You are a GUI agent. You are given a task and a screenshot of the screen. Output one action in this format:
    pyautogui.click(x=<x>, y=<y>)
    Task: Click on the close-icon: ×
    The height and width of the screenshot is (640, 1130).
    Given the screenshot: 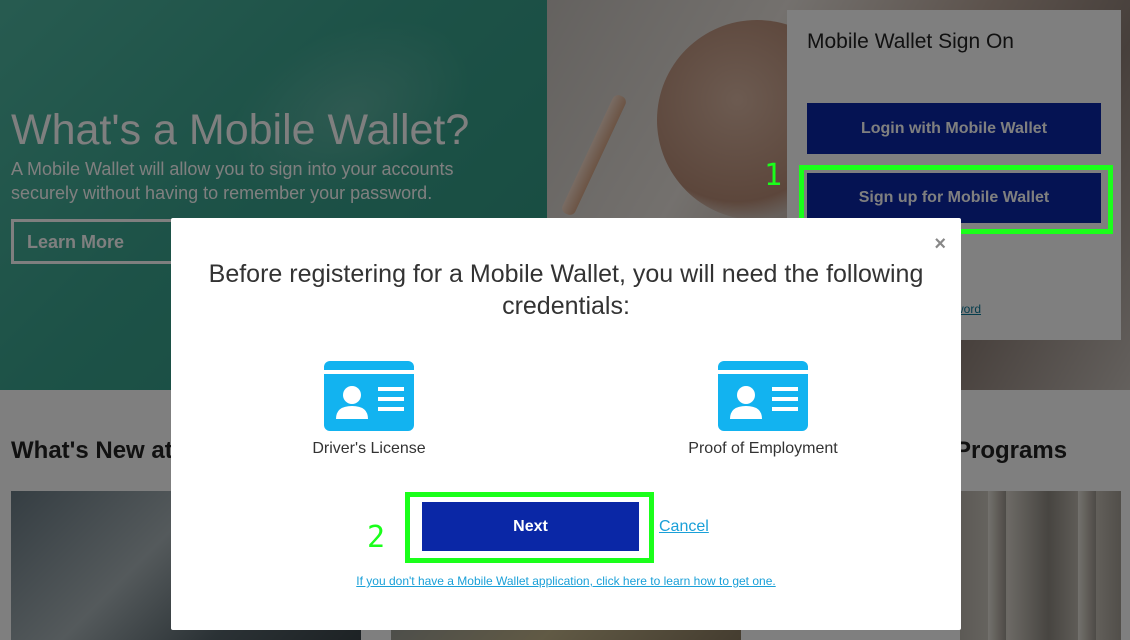 What is the action you would take?
    pyautogui.click(x=940, y=244)
    